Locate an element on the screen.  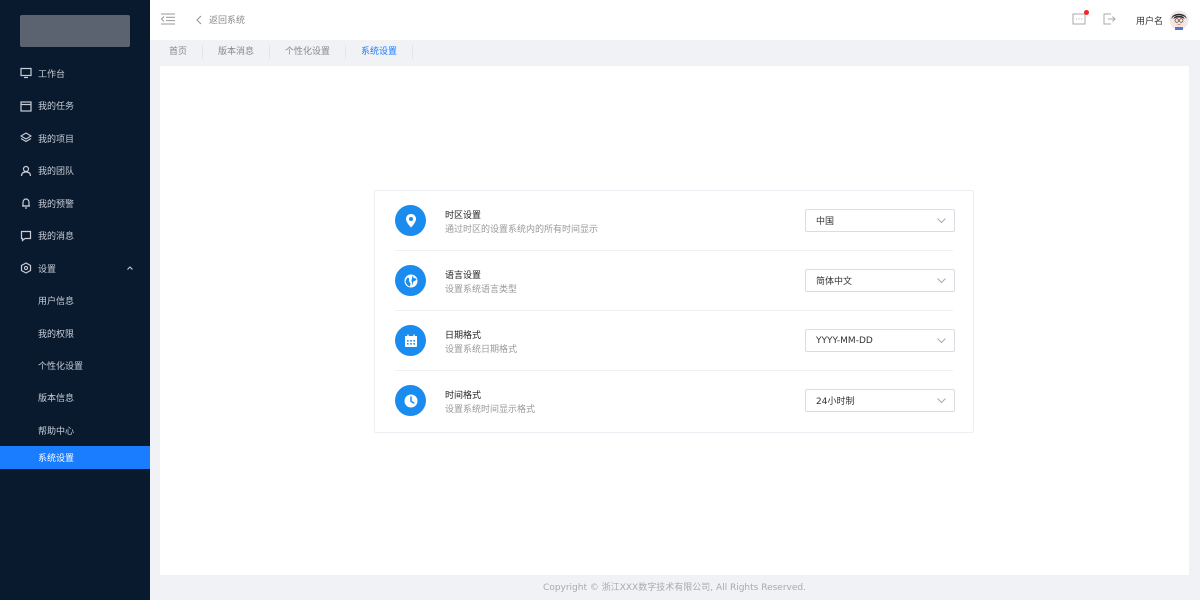
sidebar-item-alerts: 我的预警 is located at coordinates (75, 203).